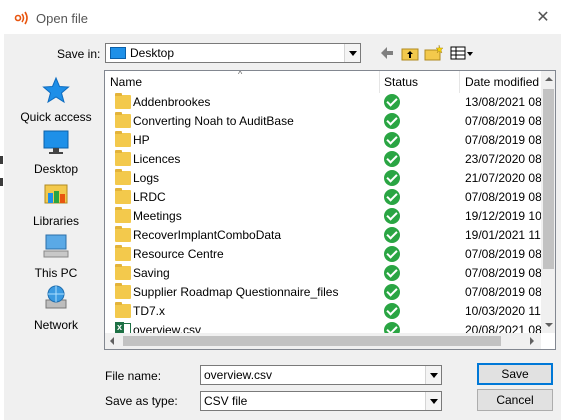  Describe the element at coordinates (233, 53) in the screenshot. I see `save-in-dropdown: Desktop` at that location.